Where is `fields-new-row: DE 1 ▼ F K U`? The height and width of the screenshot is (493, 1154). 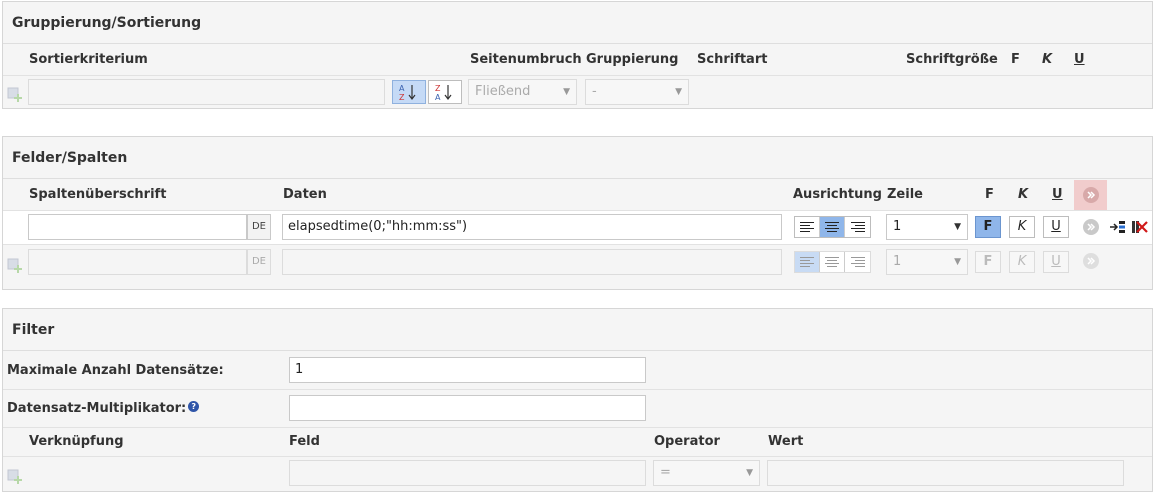 fields-new-row: DE 1 ▼ F K U is located at coordinates (577, 262).